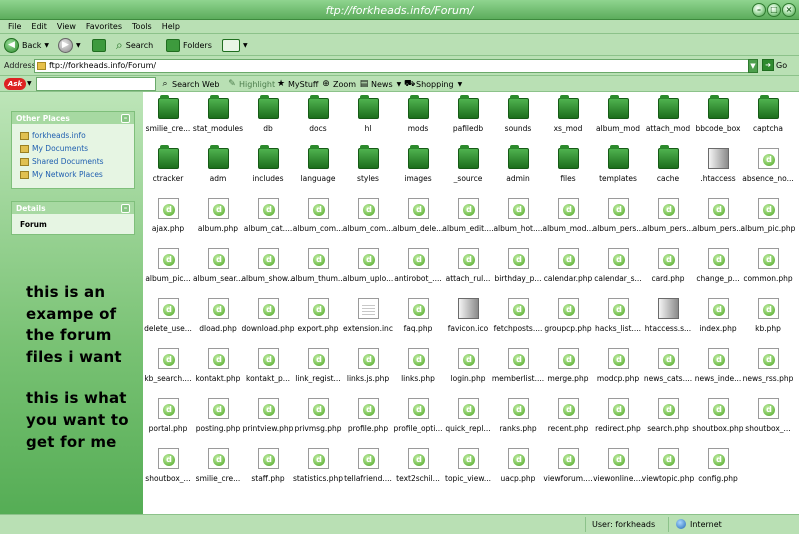  I want to click on menu-view: View, so click(66, 27).